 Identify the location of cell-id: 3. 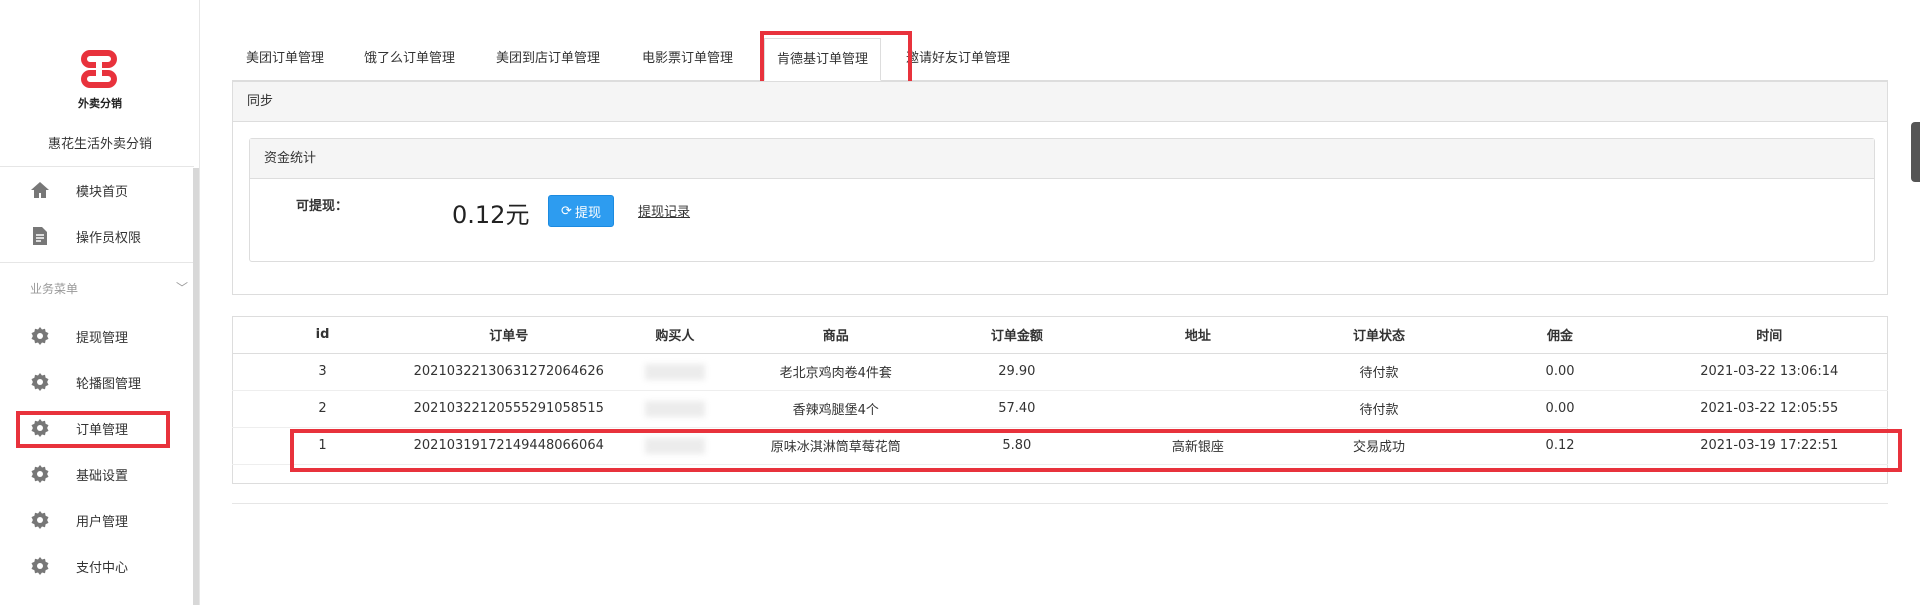
(323, 372).